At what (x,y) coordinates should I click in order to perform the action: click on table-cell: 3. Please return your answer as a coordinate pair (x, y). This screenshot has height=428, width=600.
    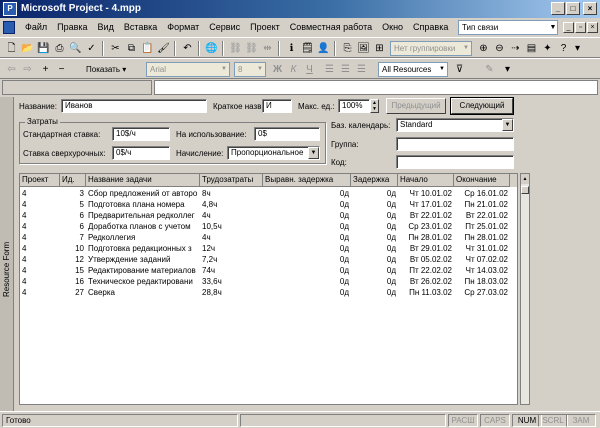
    Looking at the image, I should click on (73, 193).